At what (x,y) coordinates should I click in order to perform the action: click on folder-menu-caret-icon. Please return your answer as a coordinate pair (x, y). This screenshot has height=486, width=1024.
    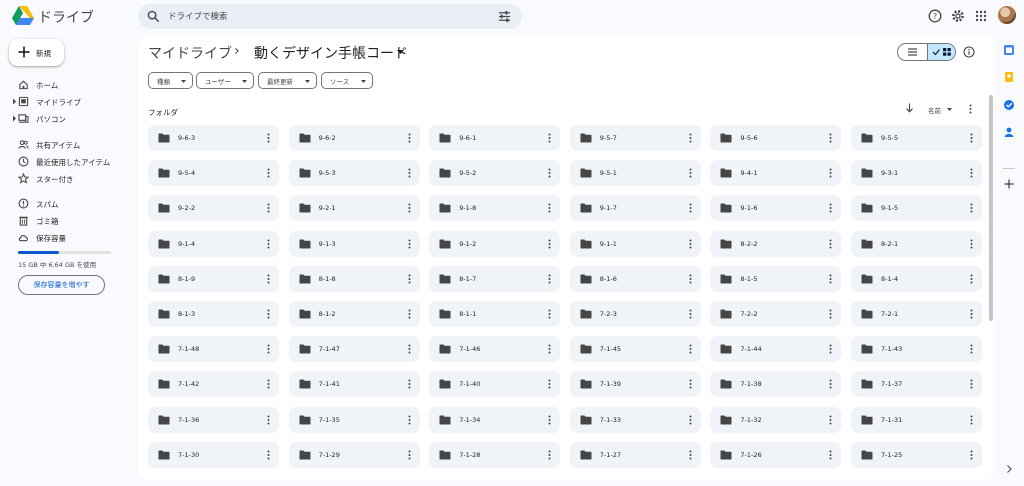
    Looking at the image, I should click on (400, 52).